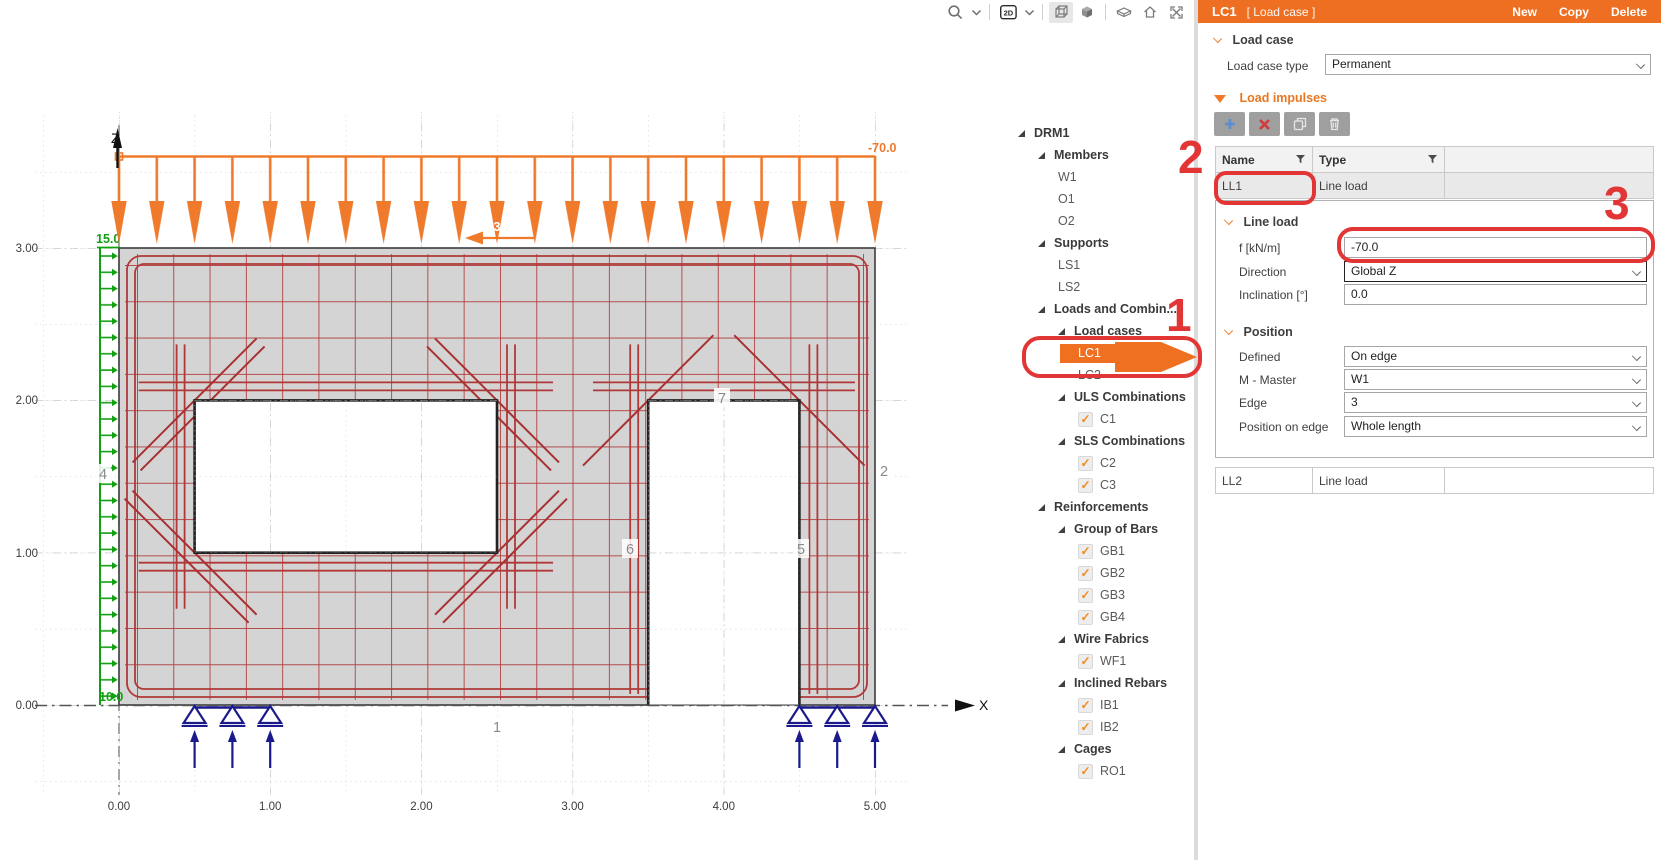 Image resolution: width=1661 pixels, height=860 pixels. Describe the element at coordinates (1103, 573) in the screenshot. I see `tree-item-gb2: ✓ GB2` at that location.